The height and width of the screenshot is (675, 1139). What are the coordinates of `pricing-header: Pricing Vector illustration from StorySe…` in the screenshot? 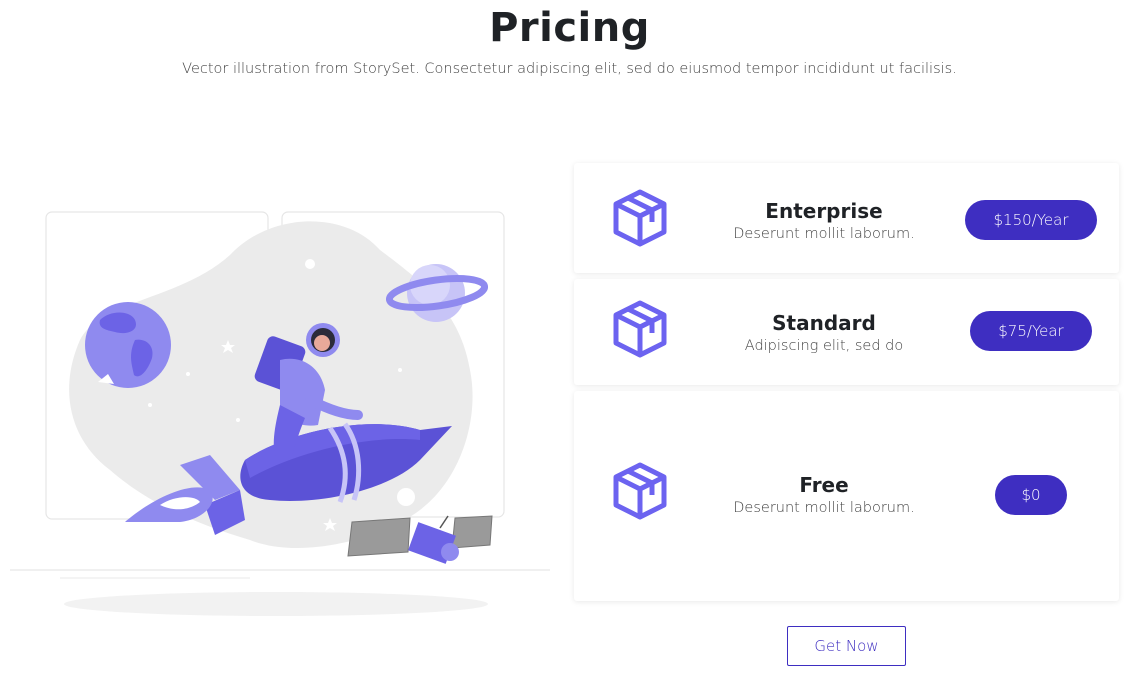 It's located at (569, 38).